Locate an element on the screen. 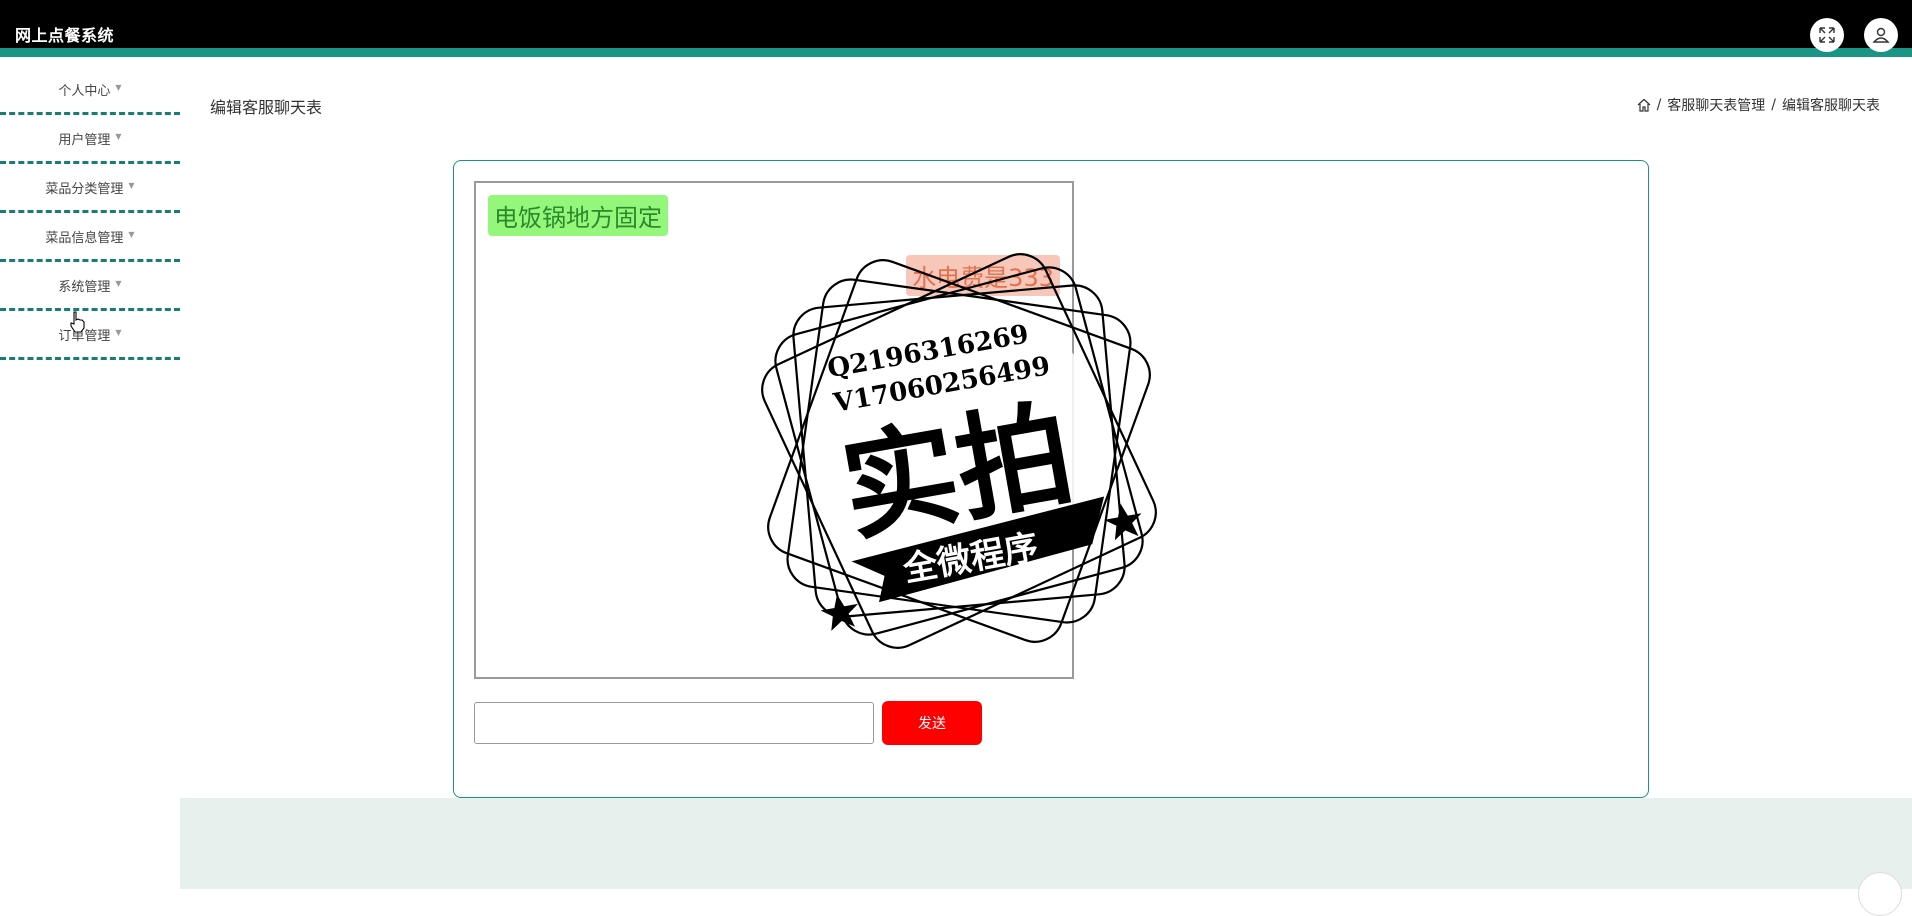 The height and width of the screenshot is (916, 1912). sidebar-item-user-management: 用户管理 ▼ is located at coordinates (90, 139).